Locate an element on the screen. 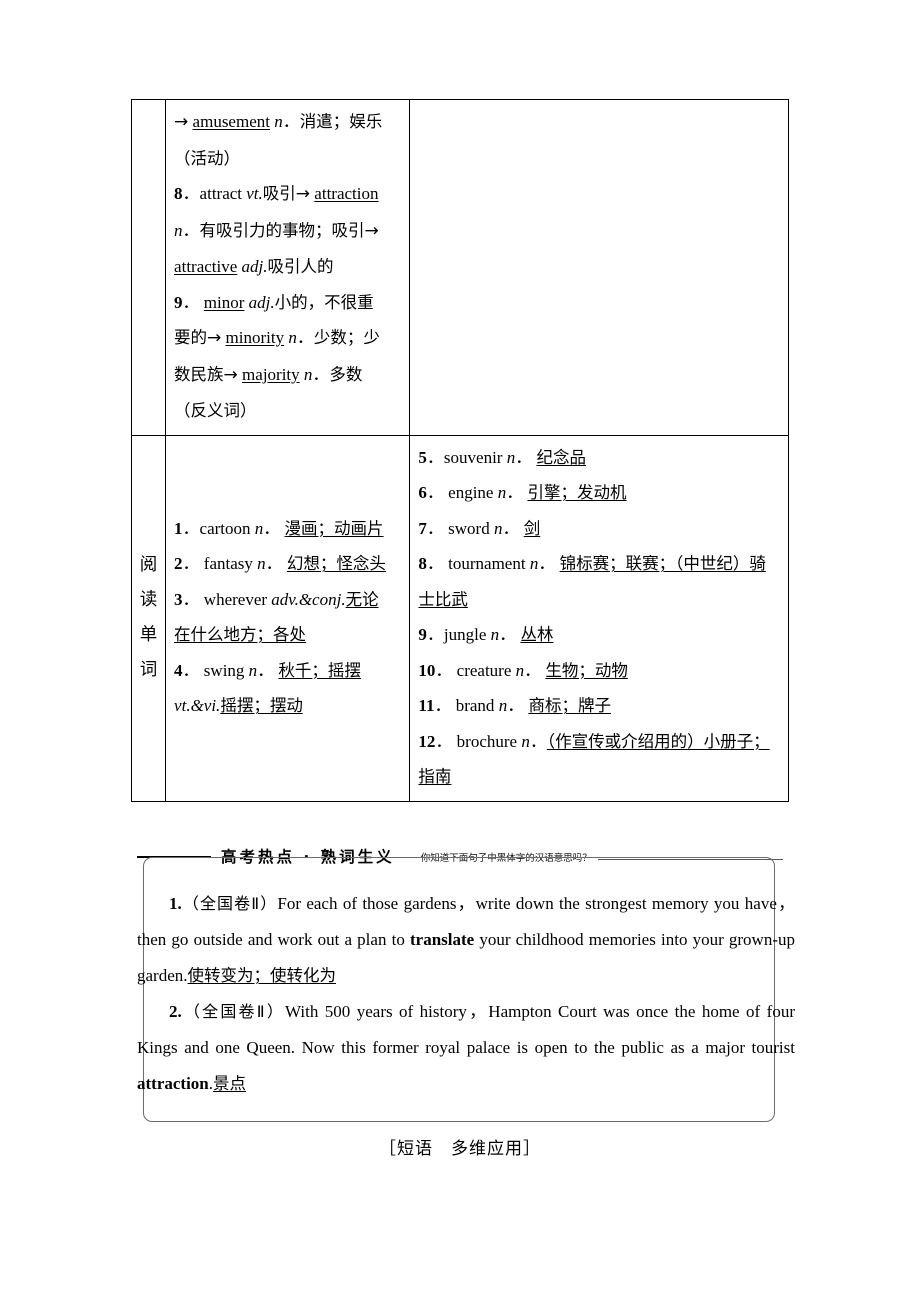  pos-label: vt. is located at coordinates (254, 193).